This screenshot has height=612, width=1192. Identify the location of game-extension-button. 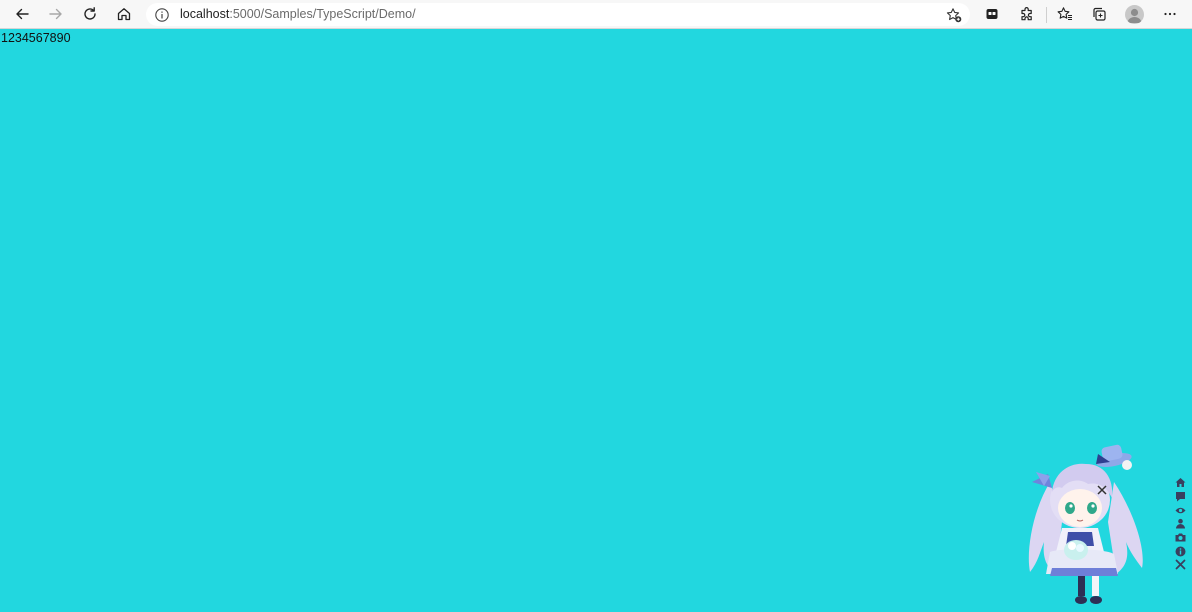
(992, 14).